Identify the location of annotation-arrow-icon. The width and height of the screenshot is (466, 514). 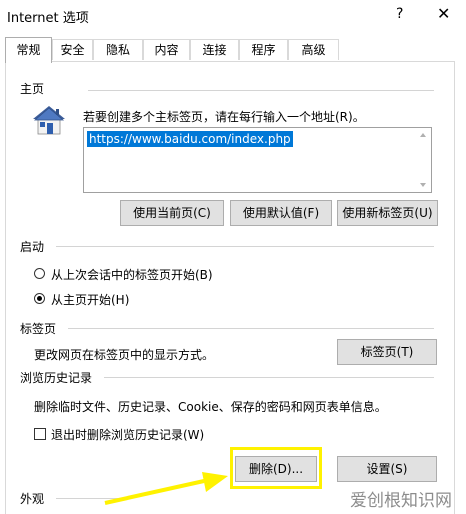
(170, 487).